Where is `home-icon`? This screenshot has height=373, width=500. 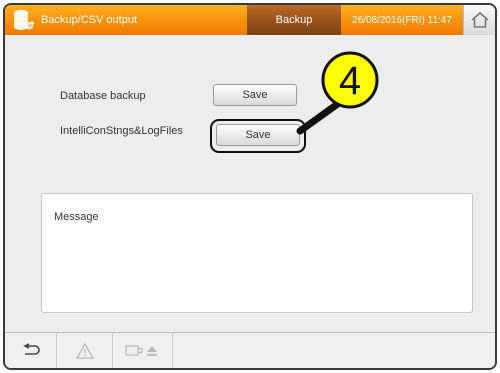
home-icon is located at coordinates (479, 19).